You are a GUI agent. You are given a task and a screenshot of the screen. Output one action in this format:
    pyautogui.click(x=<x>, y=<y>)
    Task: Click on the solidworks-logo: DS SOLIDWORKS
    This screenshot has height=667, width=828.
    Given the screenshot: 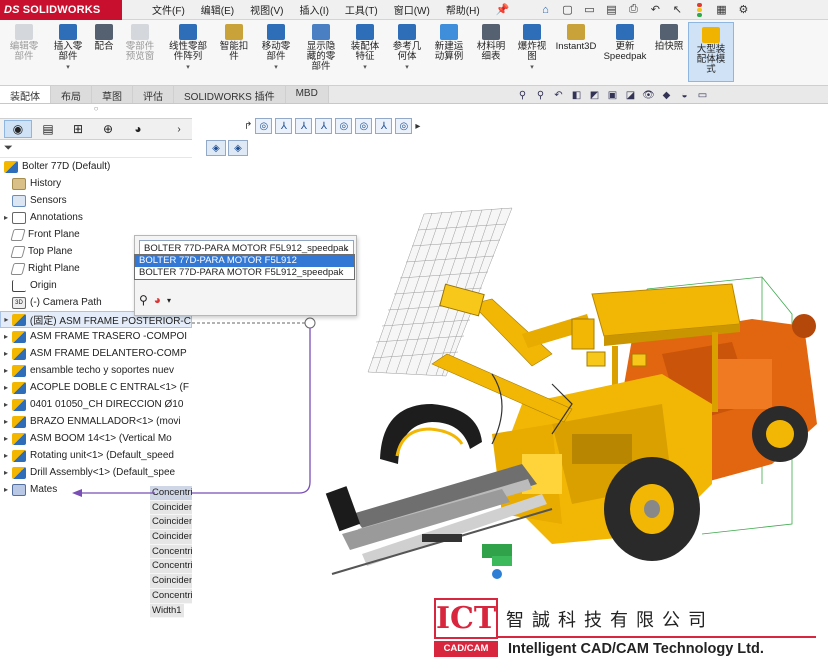 What is the action you would take?
    pyautogui.click(x=61, y=10)
    